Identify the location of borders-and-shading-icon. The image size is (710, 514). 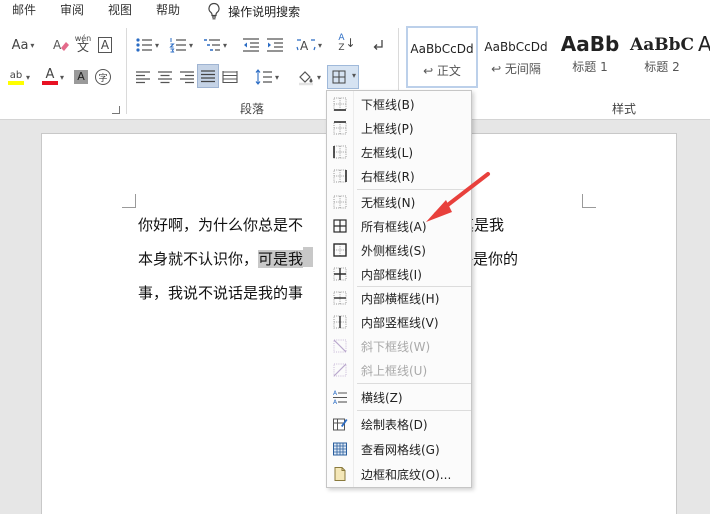
(340, 474).